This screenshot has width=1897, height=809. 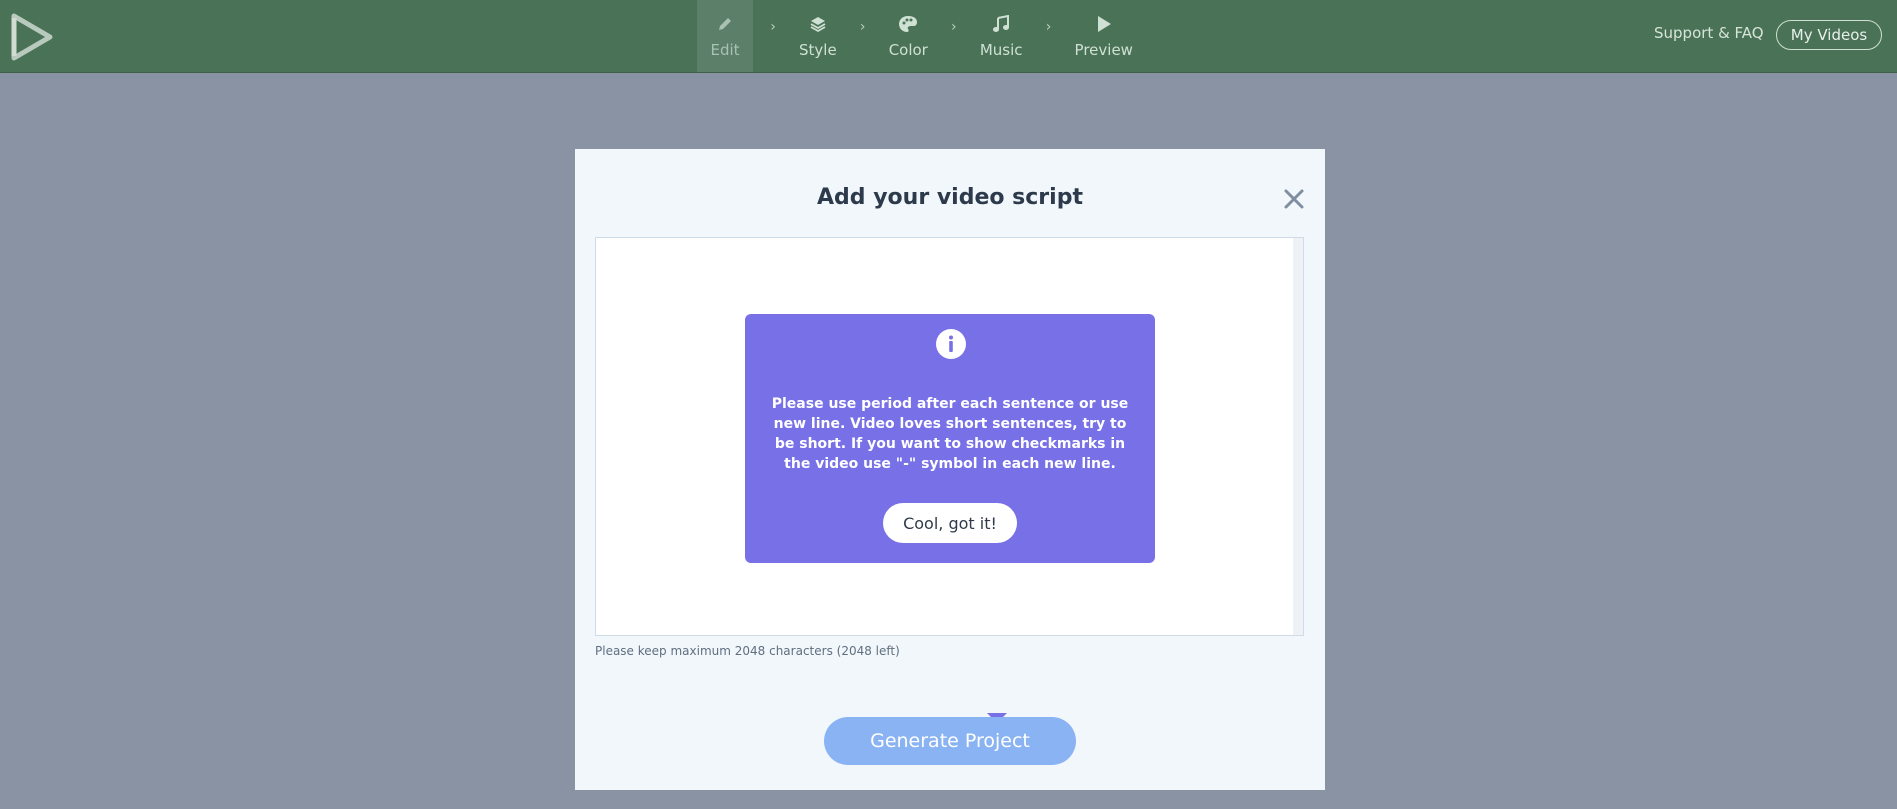 I want to click on step-navigation: Edit › Style › Color › Music › Preview, so click(x=918, y=36).